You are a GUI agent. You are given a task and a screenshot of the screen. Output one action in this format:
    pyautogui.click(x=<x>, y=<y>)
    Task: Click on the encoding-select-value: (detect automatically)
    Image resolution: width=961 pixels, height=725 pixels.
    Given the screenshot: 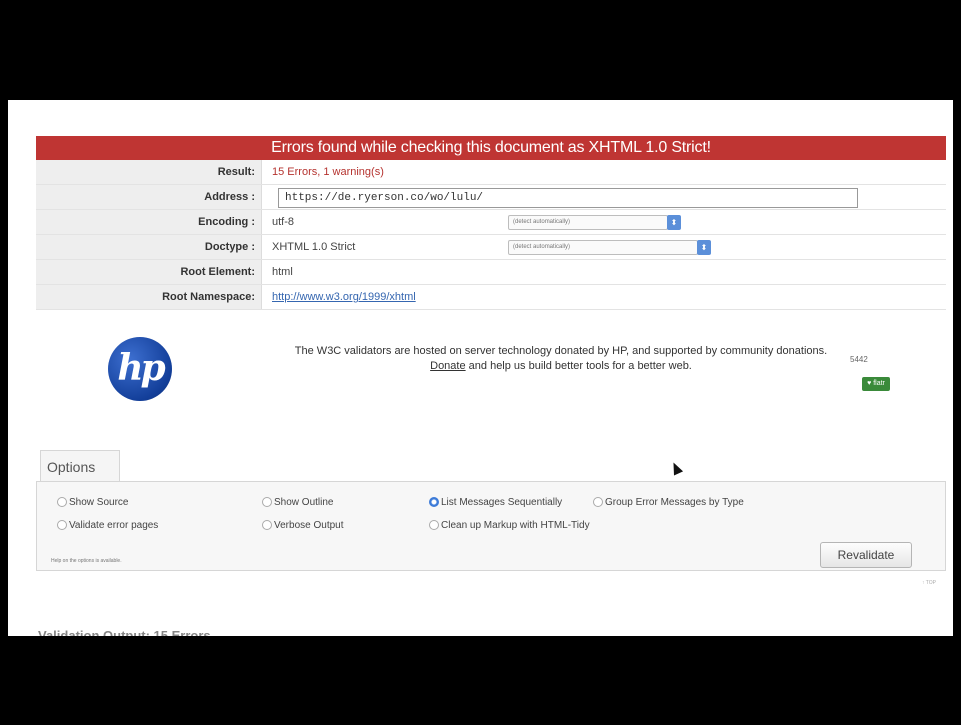 What is the action you would take?
    pyautogui.click(x=542, y=222)
    